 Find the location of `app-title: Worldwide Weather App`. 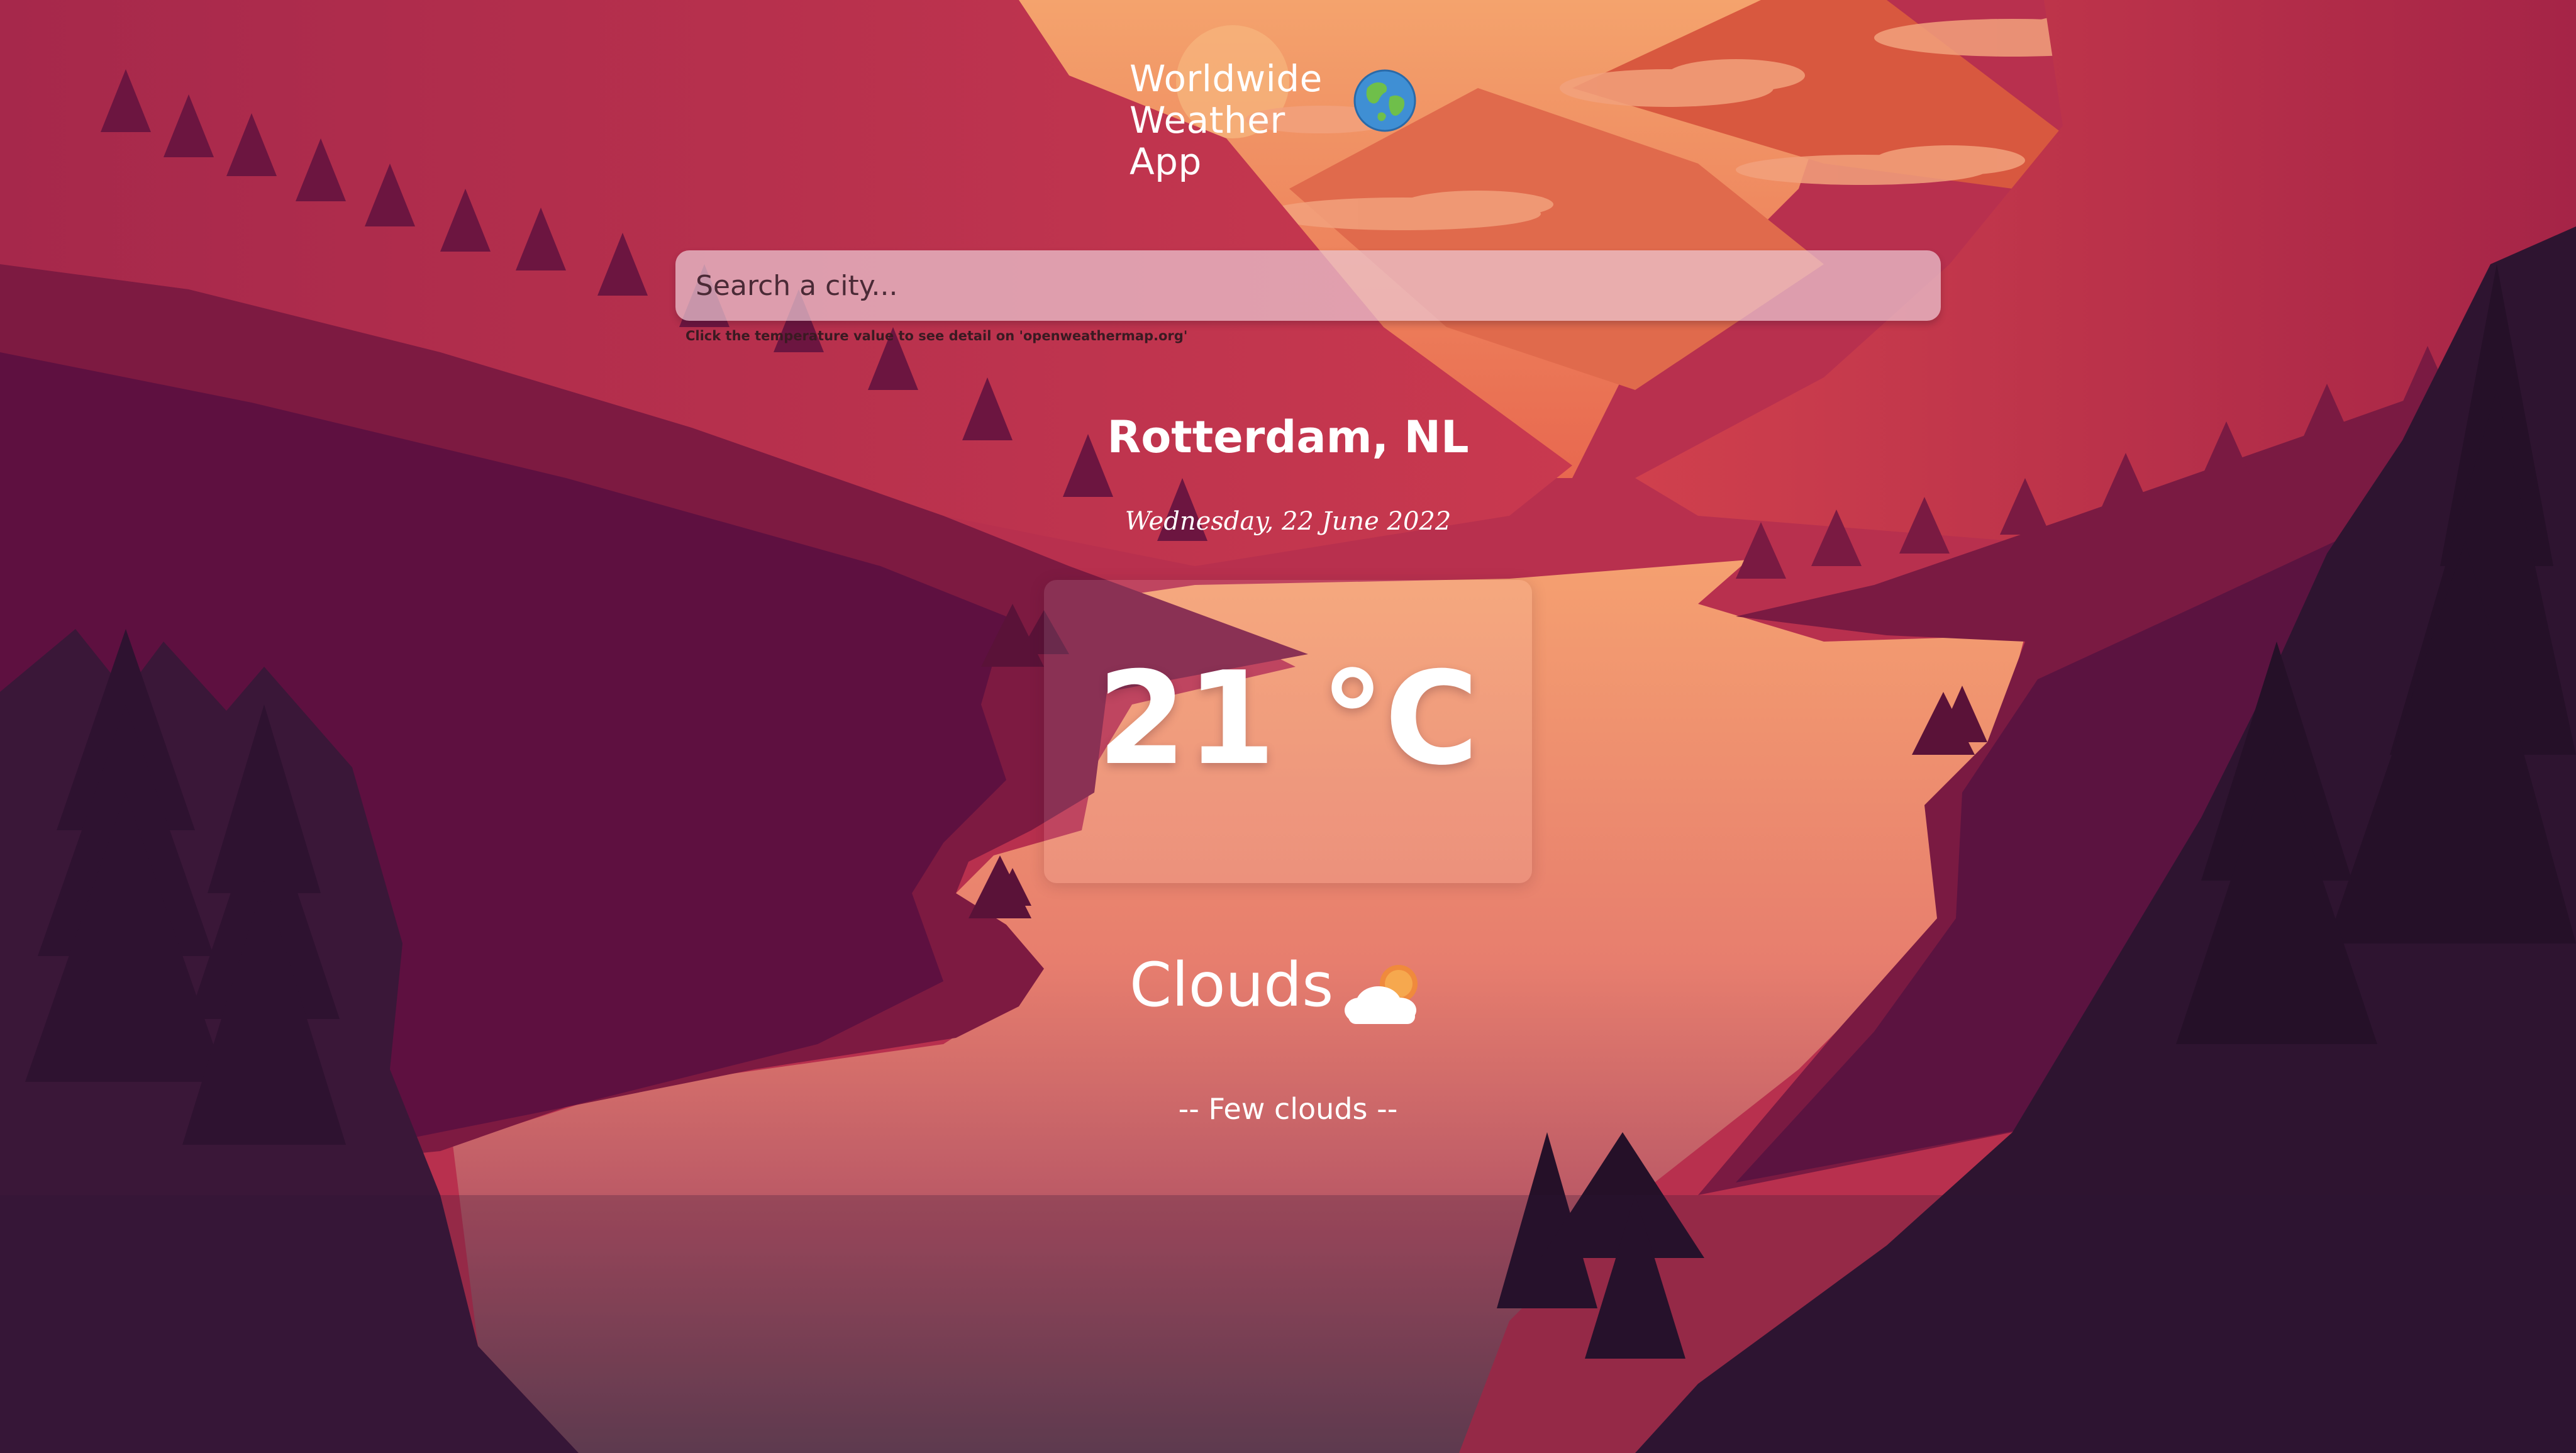

app-title: Worldwide Weather App is located at coordinates (1226, 120).